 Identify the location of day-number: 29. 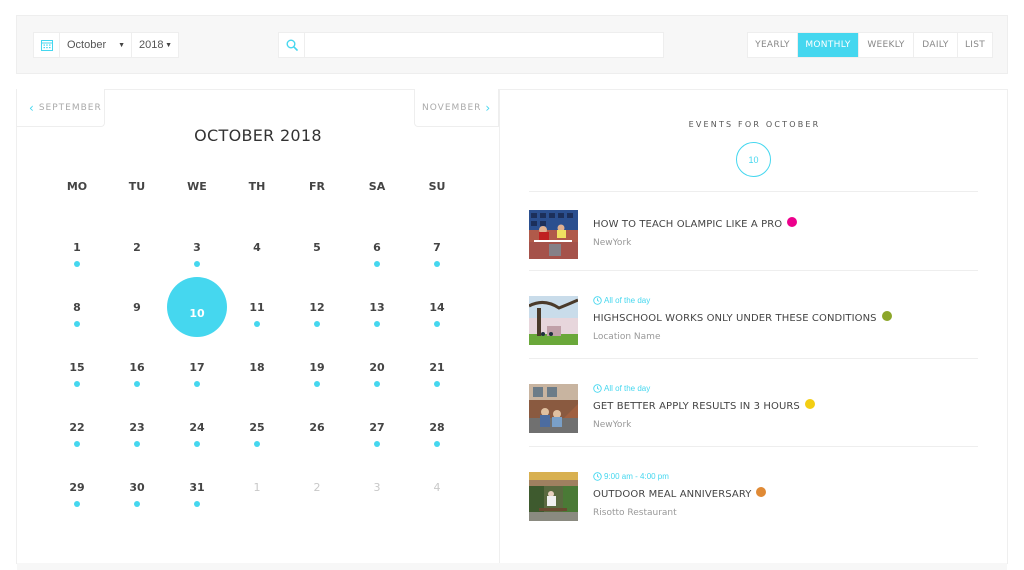
(77, 487).